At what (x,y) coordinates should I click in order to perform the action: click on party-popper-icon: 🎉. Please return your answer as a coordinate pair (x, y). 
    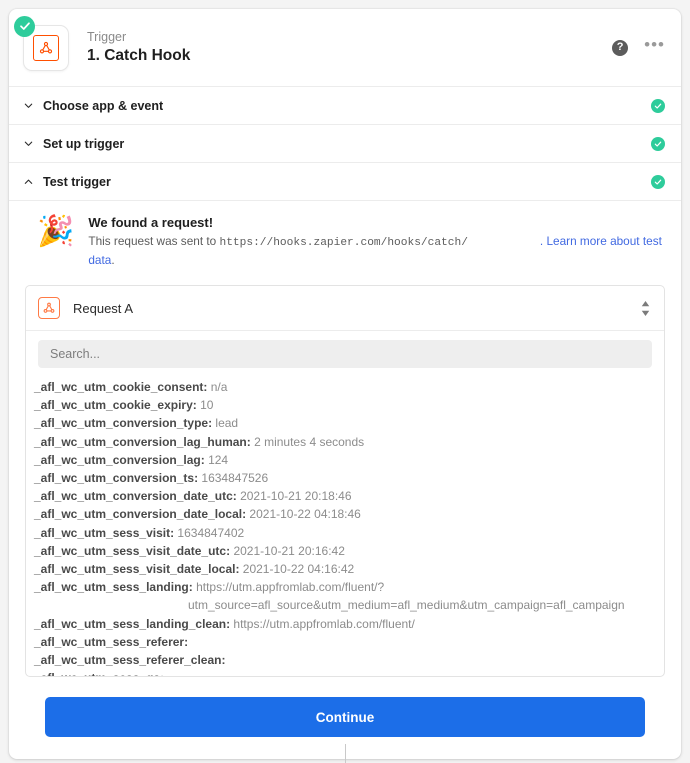
    Looking at the image, I should click on (56, 231).